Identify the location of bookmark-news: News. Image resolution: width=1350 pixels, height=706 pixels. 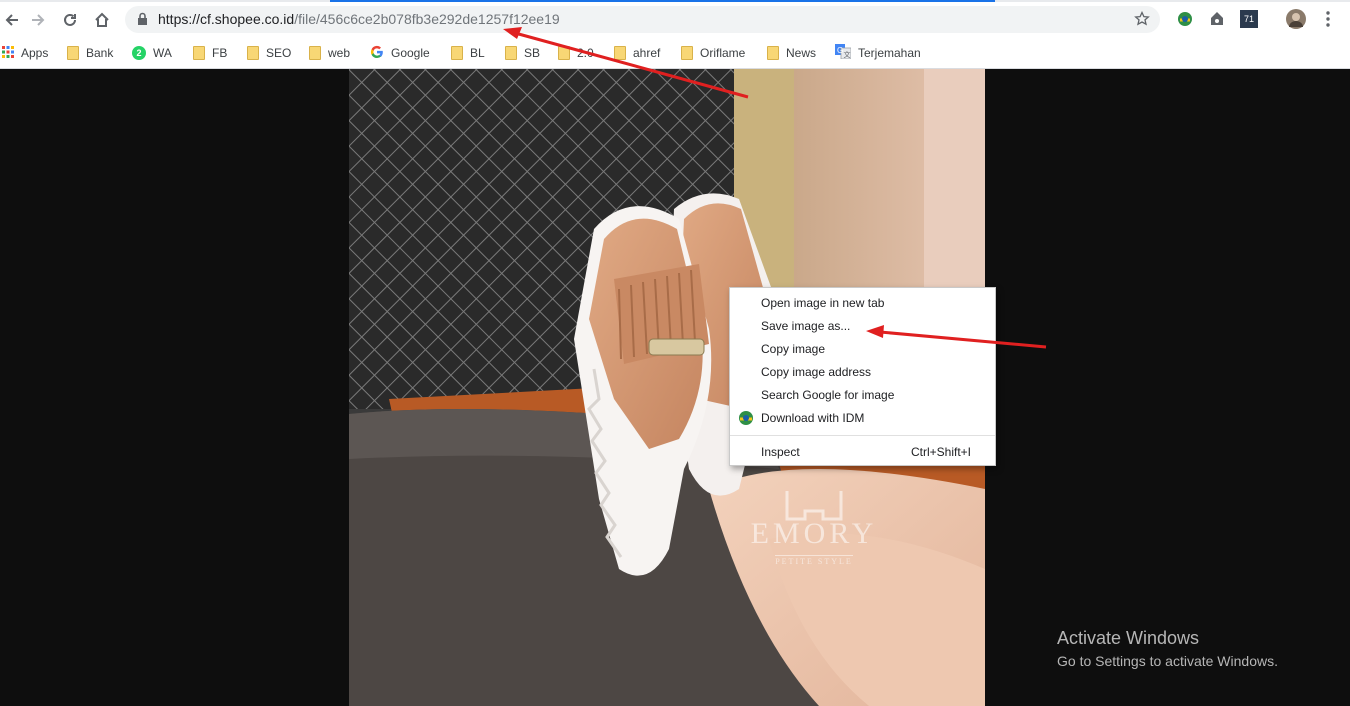
(791, 53).